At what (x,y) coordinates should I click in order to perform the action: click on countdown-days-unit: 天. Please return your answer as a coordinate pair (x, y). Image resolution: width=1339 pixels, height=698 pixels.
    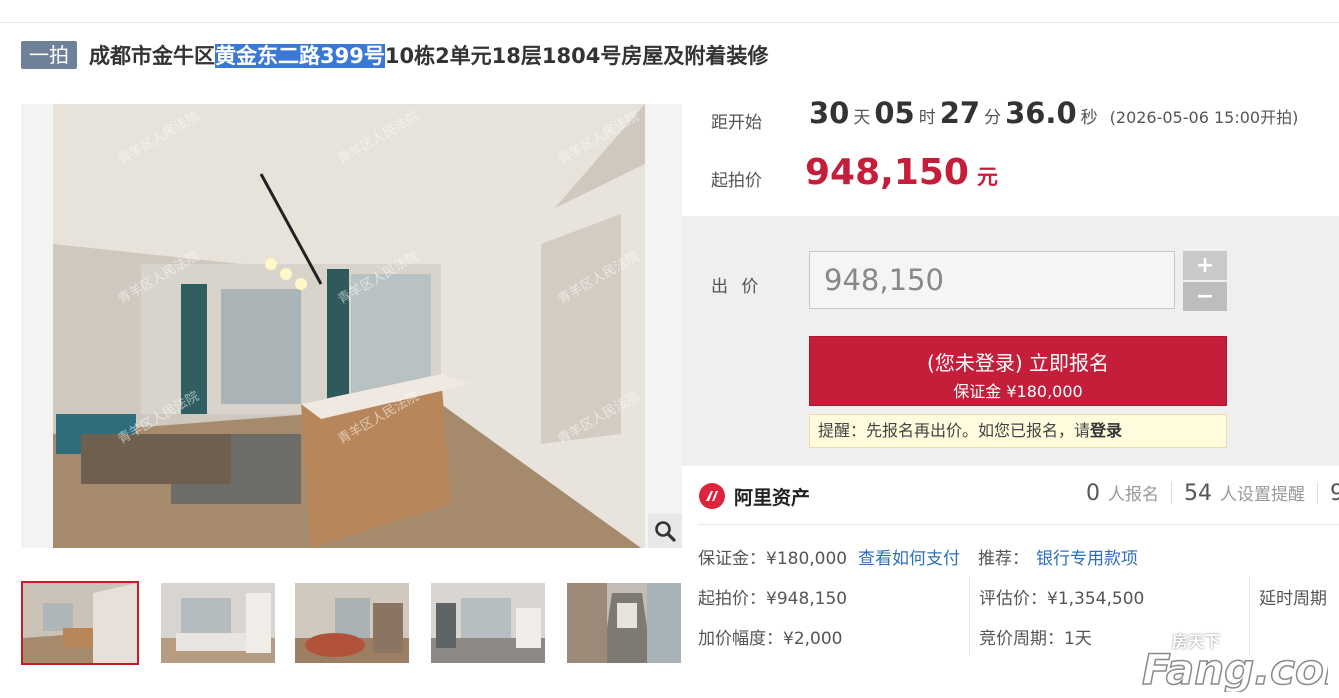
    Looking at the image, I should click on (862, 118).